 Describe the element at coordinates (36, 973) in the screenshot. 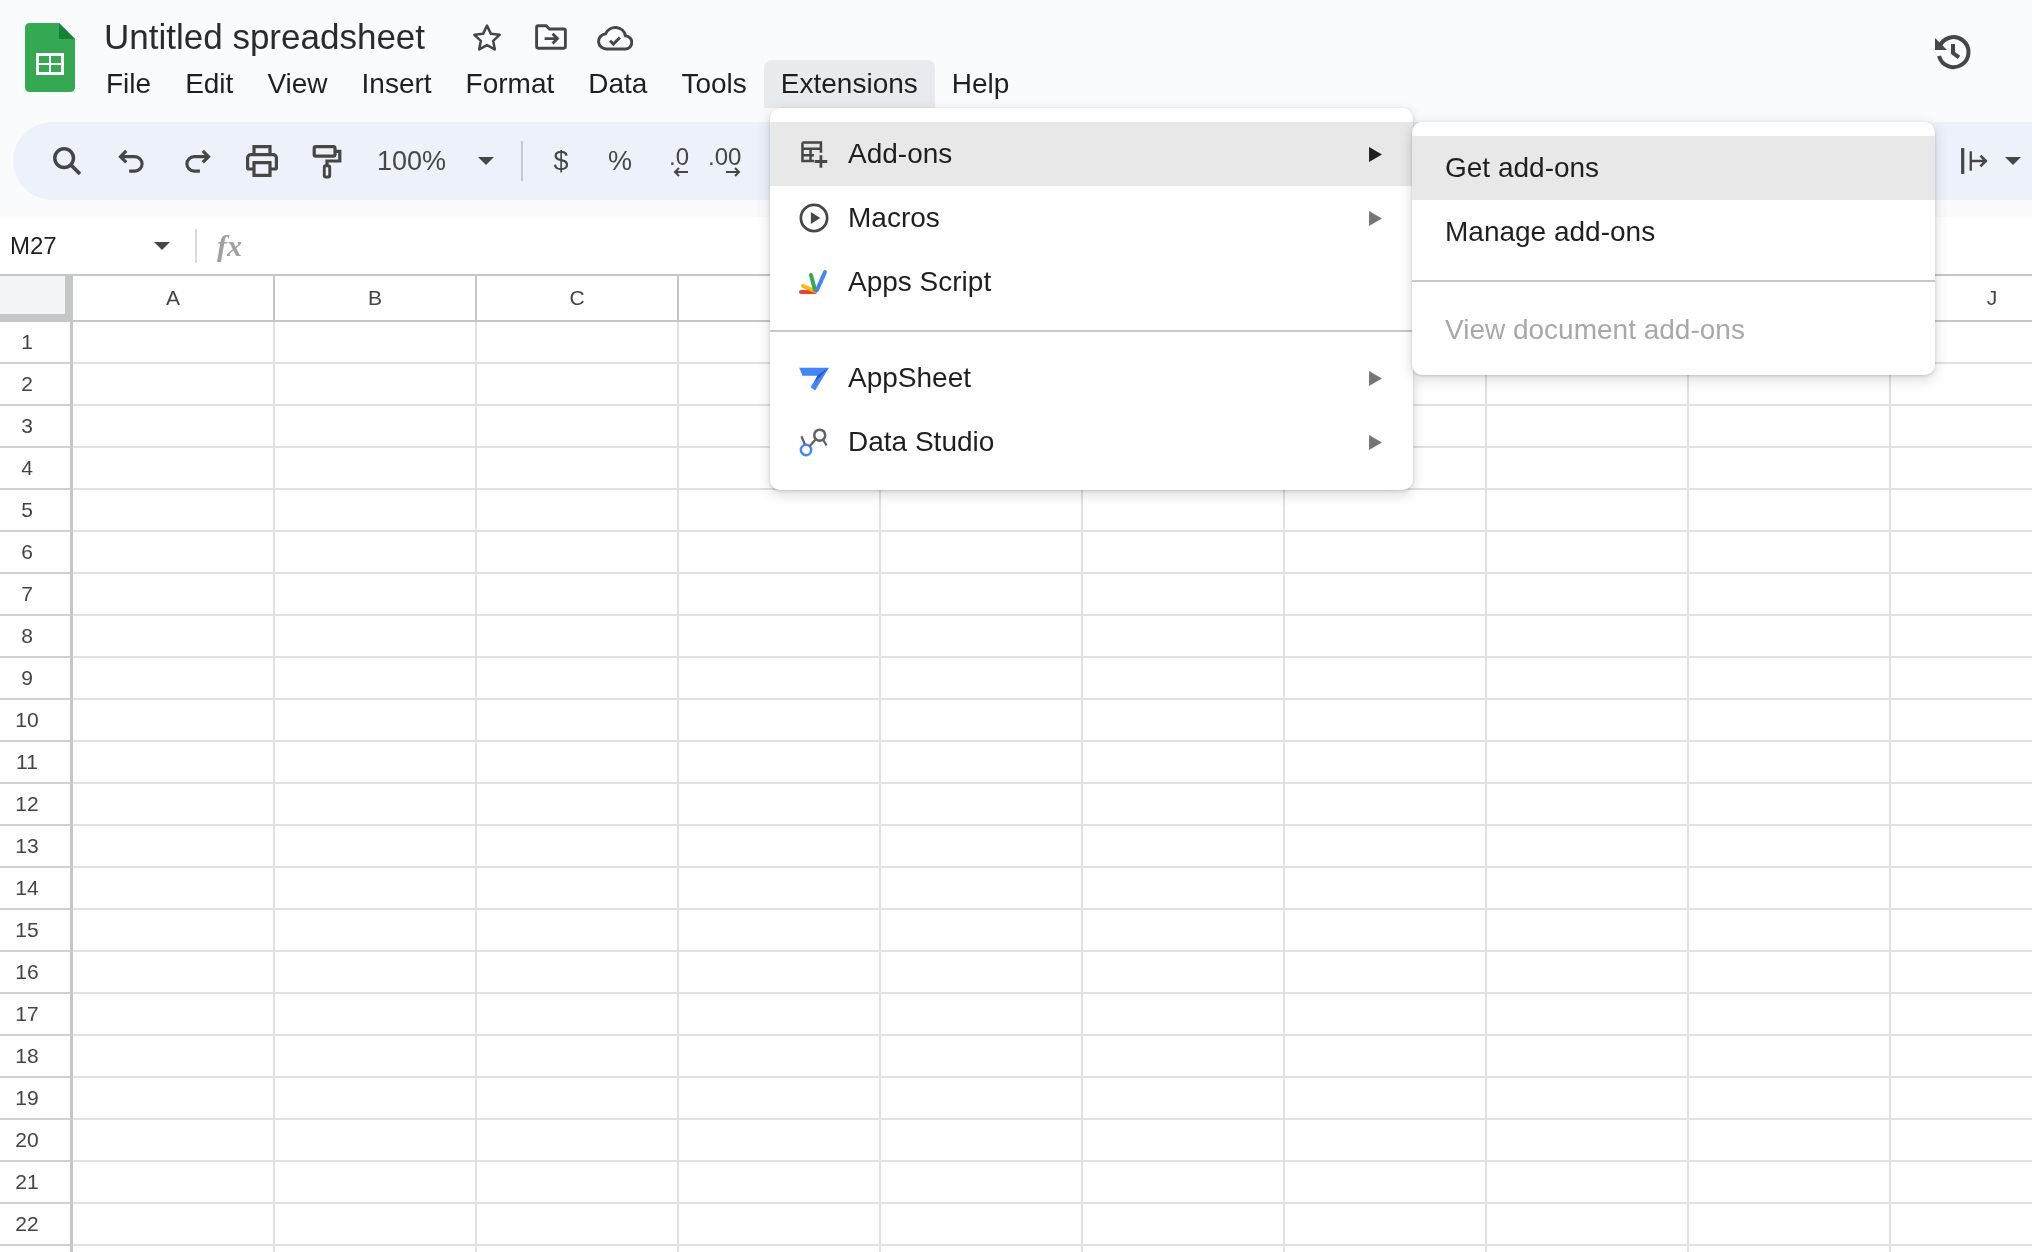

I see `row-header: 16` at that location.